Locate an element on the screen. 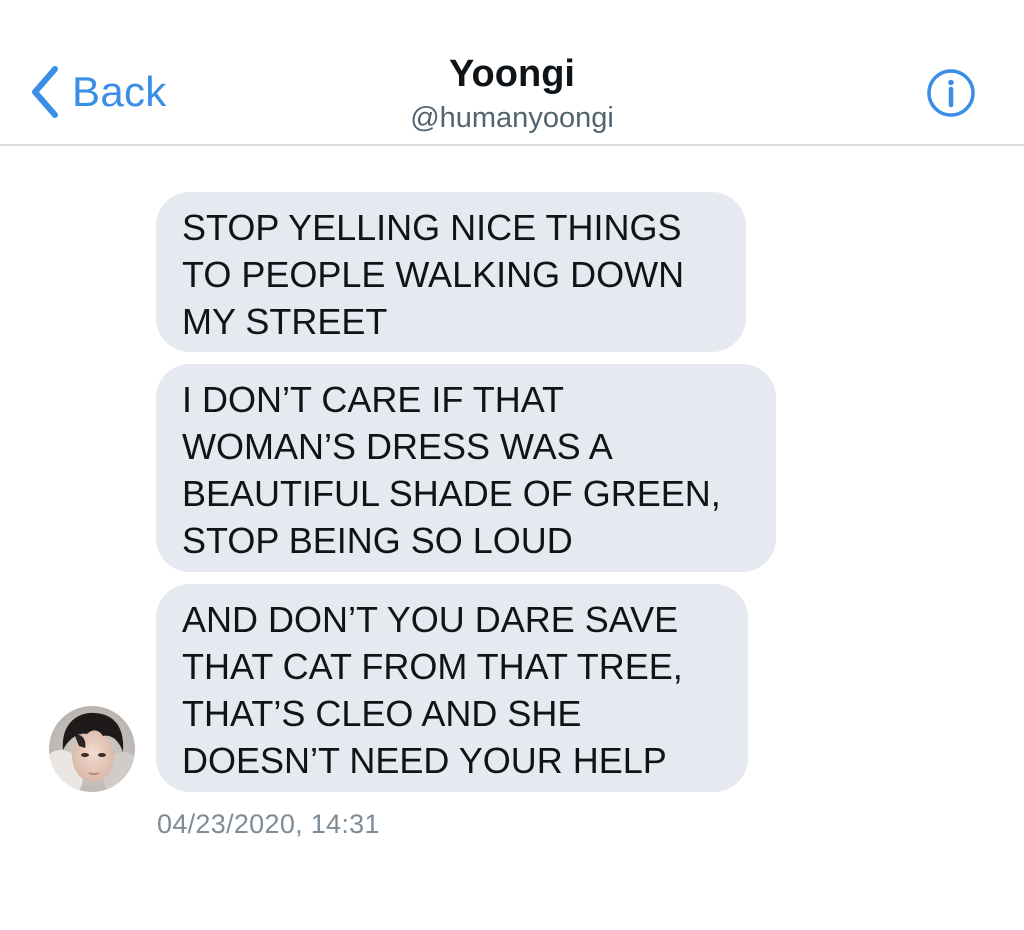 This screenshot has height=930, width=1024. avatar is located at coordinates (92, 749).